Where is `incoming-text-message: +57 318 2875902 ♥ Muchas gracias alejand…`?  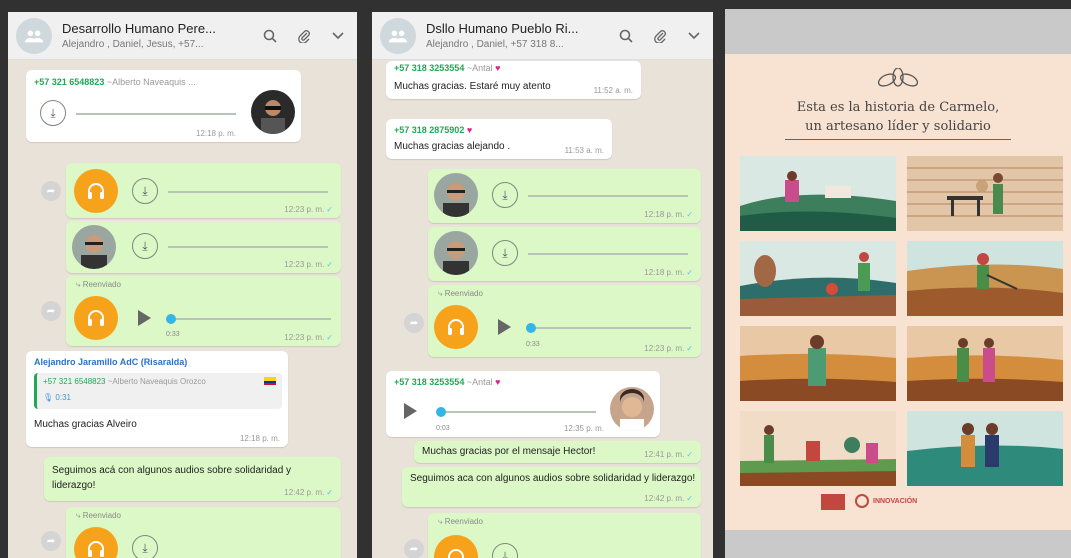 incoming-text-message: +57 318 2875902 ♥ Muchas gracias alejand… is located at coordinates (499, 139).